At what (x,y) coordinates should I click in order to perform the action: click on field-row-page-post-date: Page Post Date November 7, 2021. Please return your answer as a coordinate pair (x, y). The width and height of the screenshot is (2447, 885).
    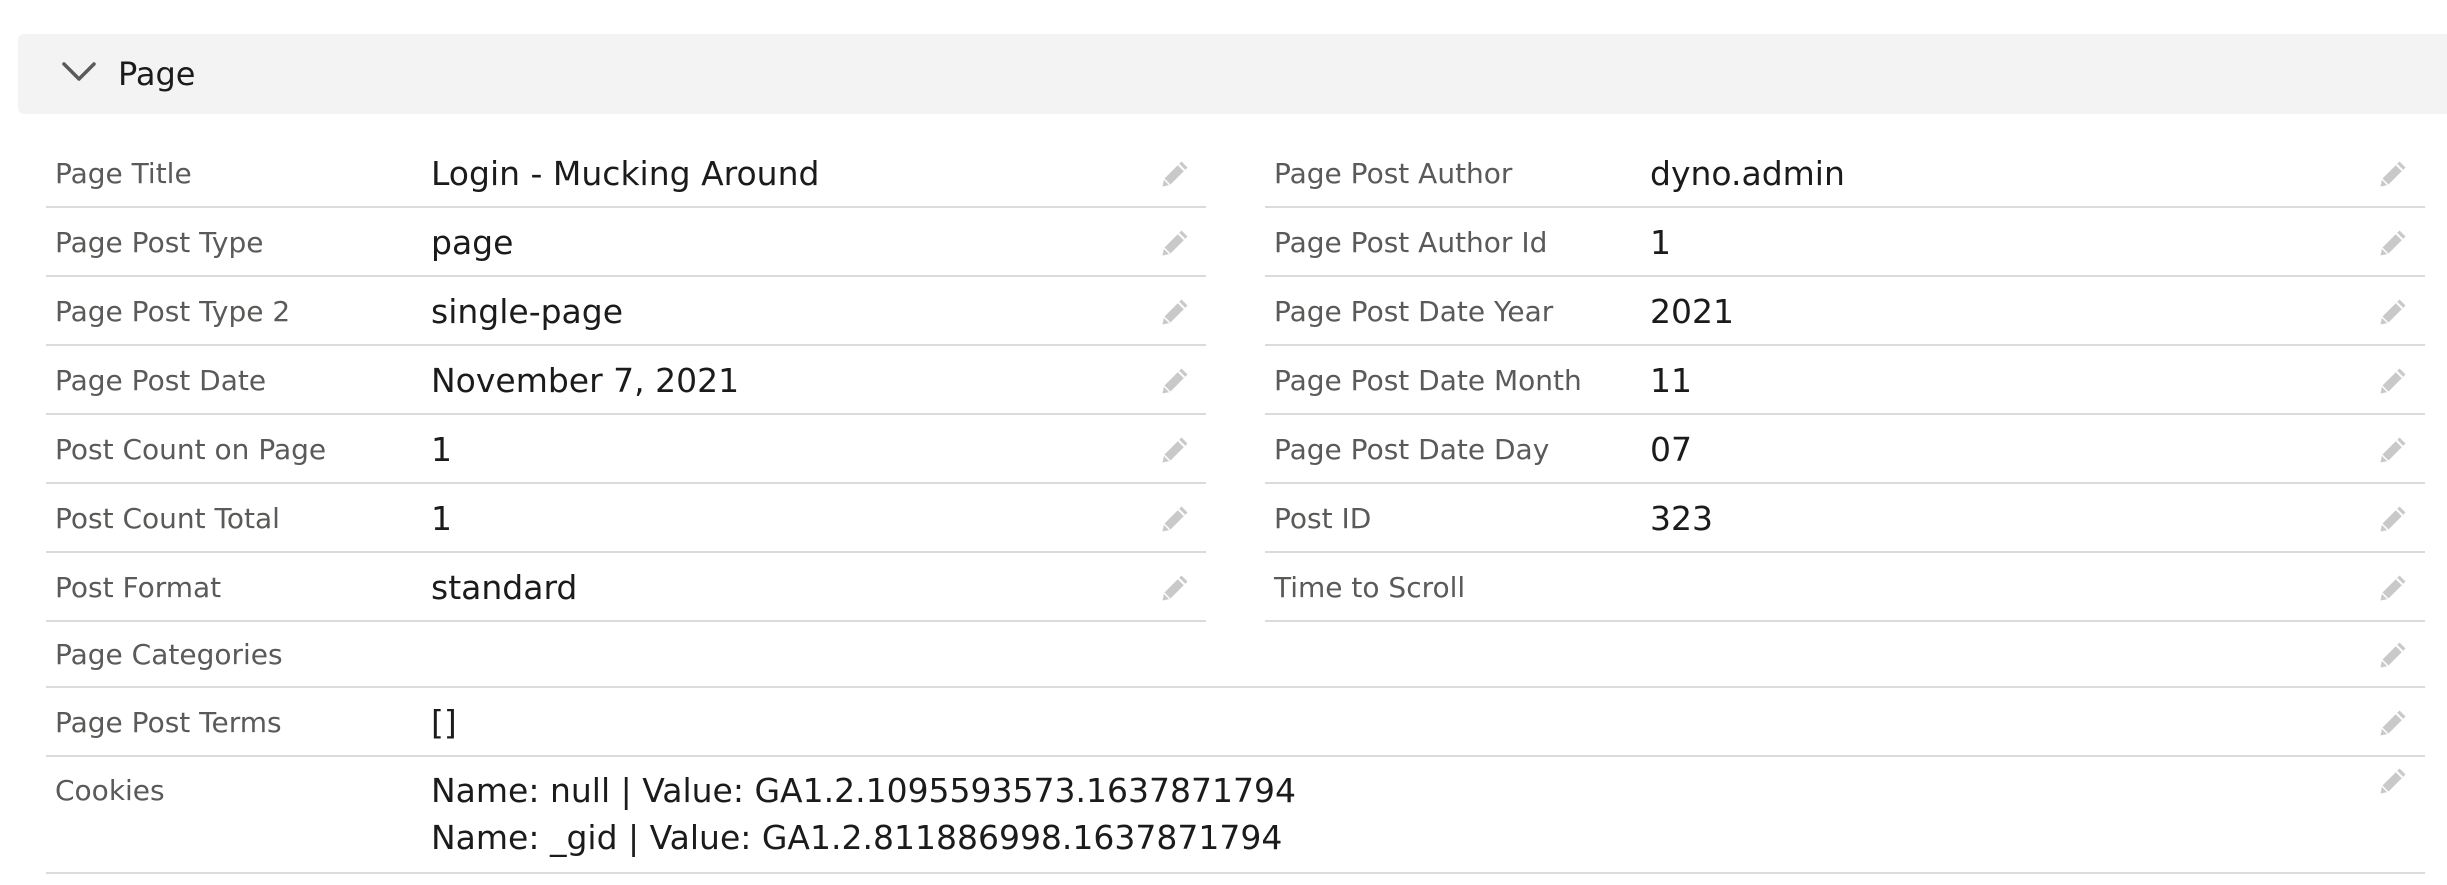
    Looking at the image, I should click on (626, 380).